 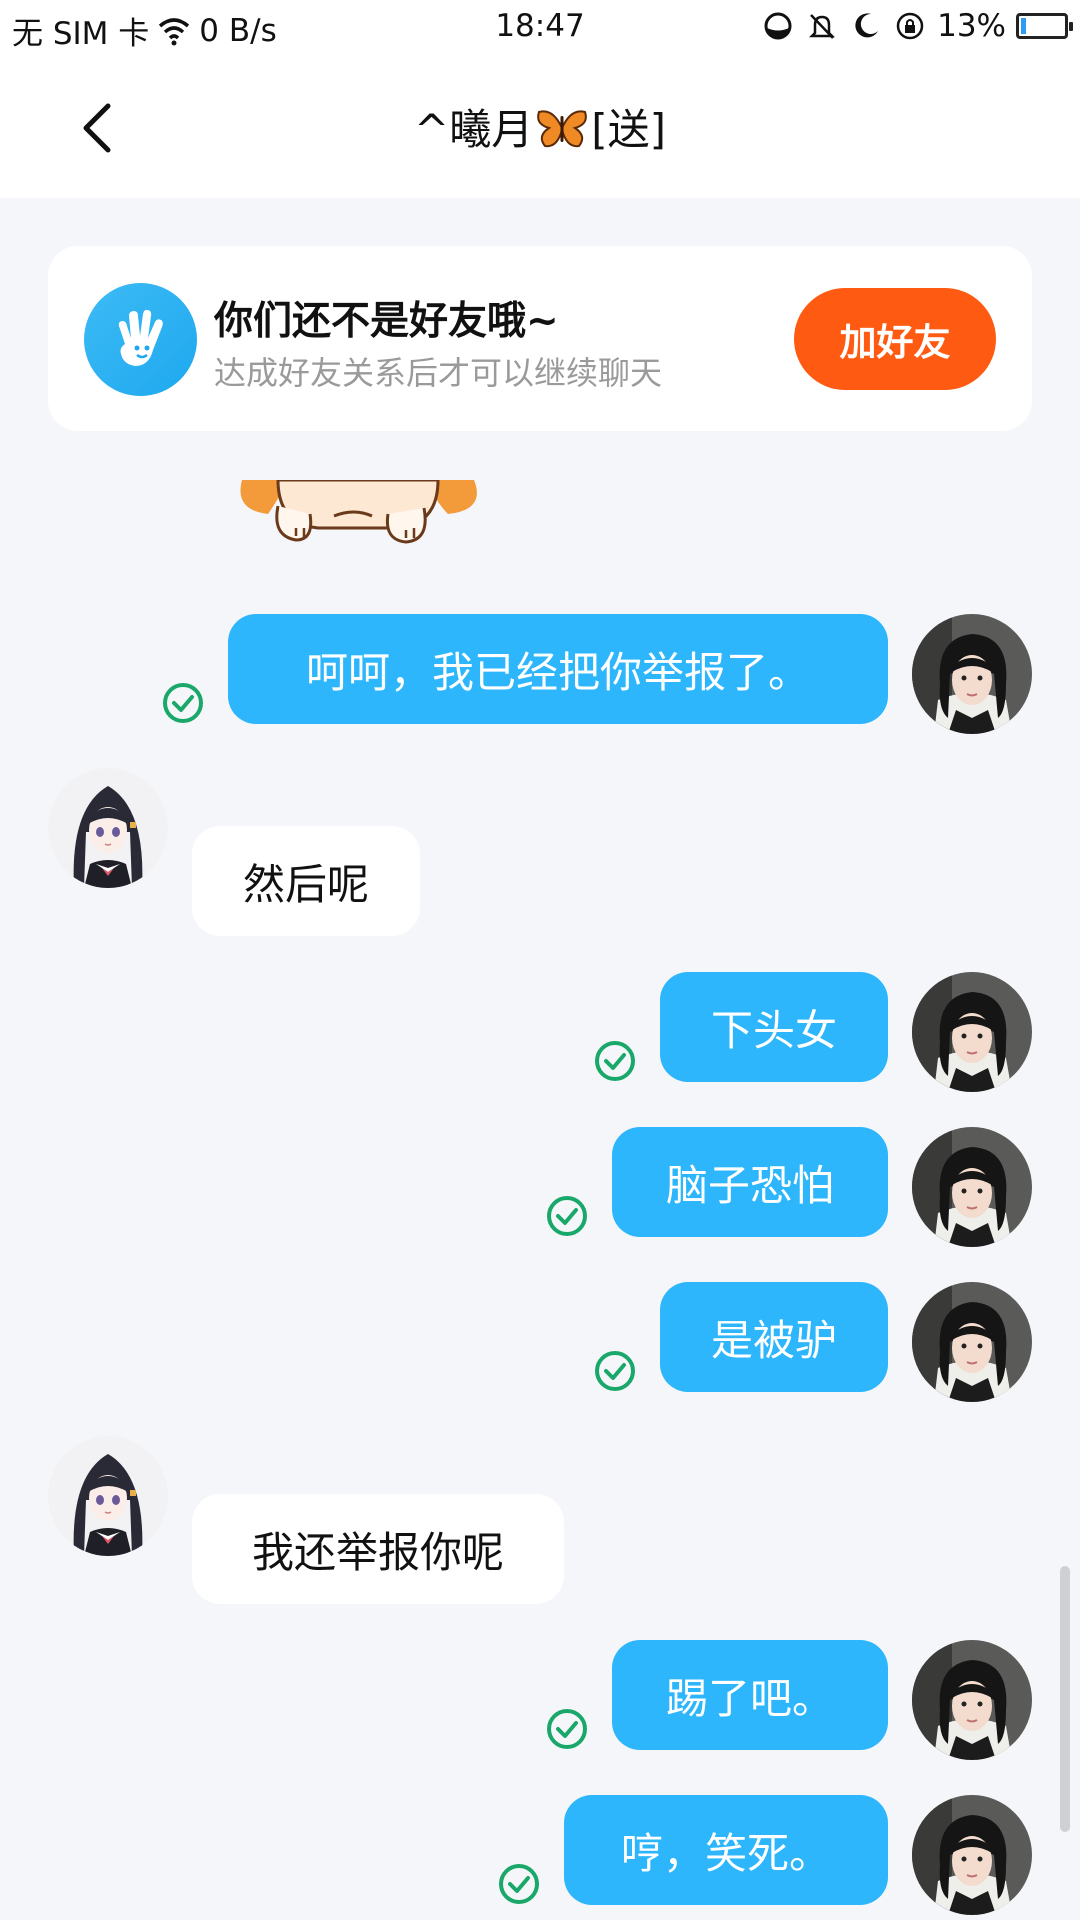 I want to click on chat-title: ^曦月 [送], so click(x=540, y=128).